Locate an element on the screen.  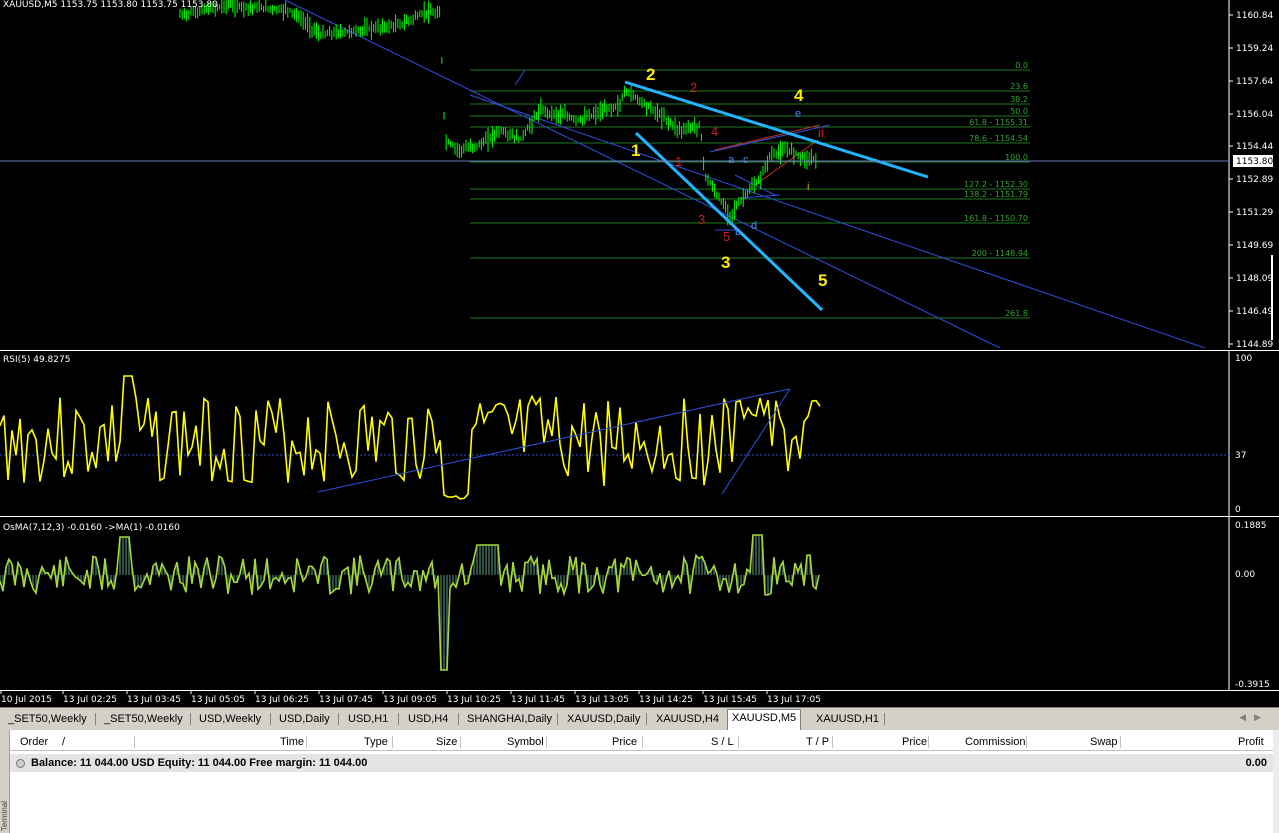
wave-label-sub: d is located at coordinates (754, 226).